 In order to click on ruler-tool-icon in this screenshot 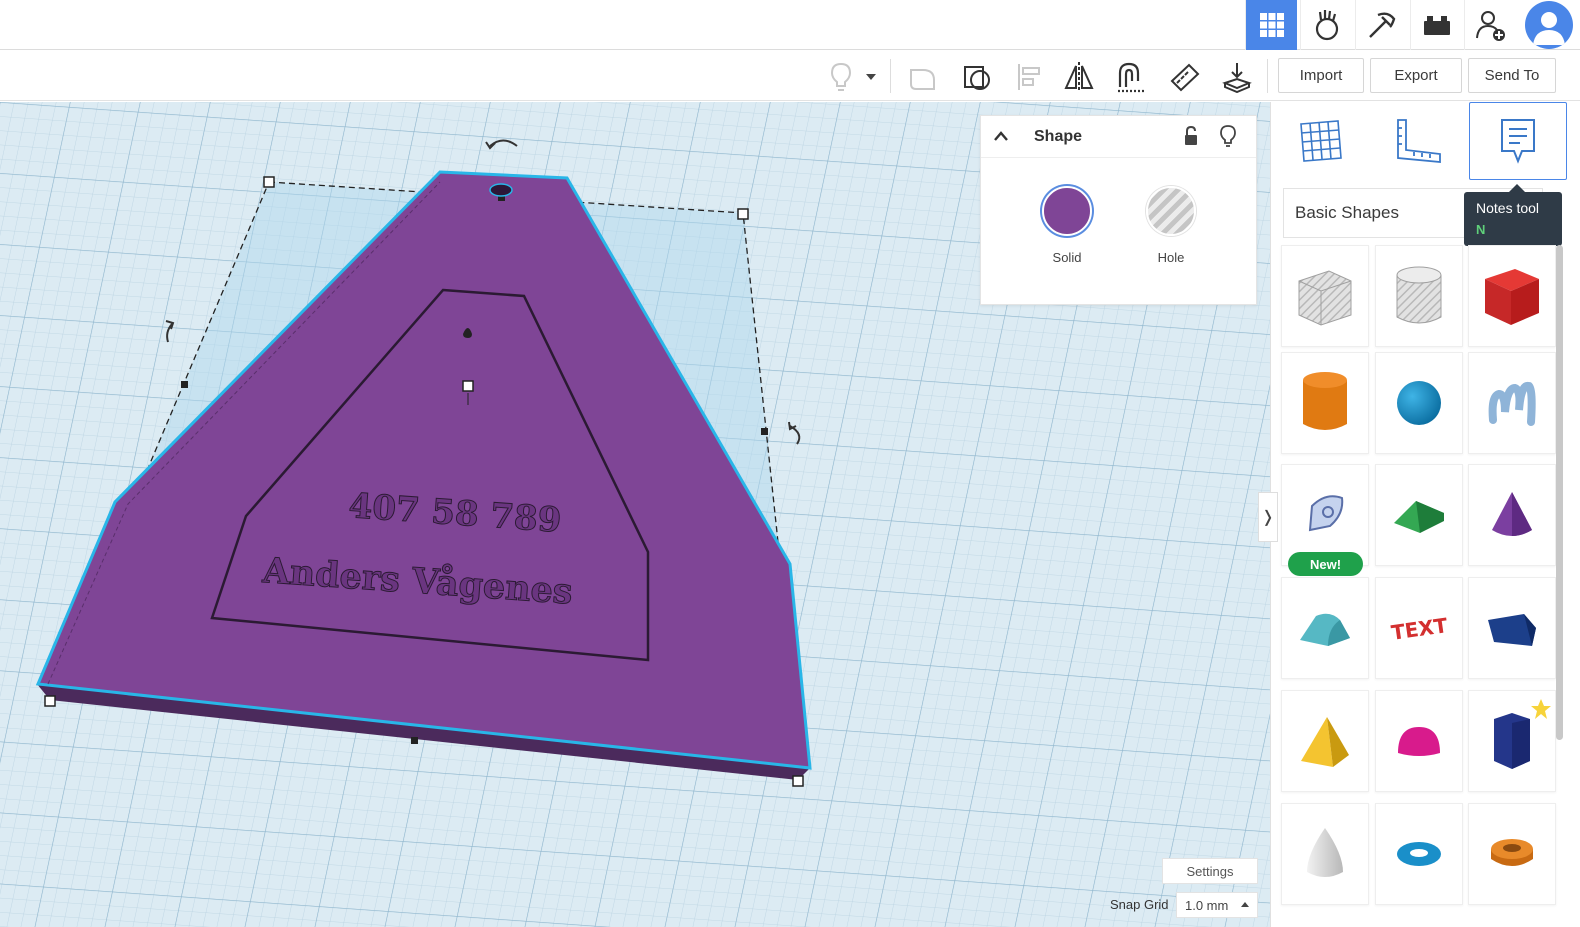, I will do `click(1419, 141)`.